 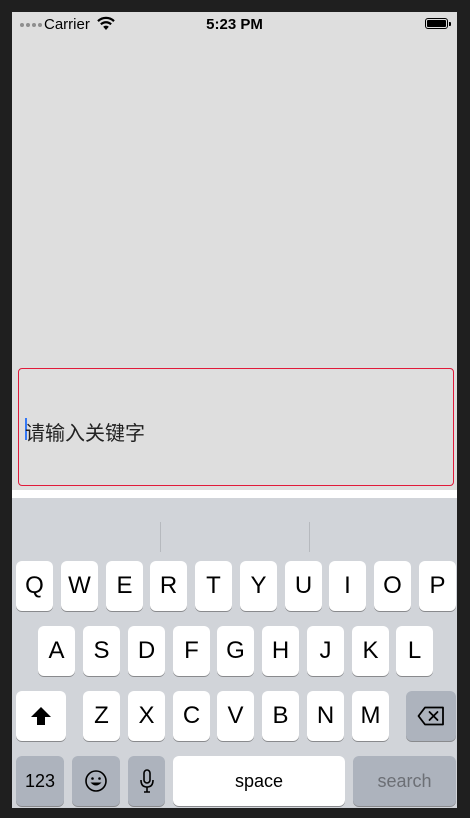 What do you see at coordinates (325, 651) in the screenshot?
I see `key-j: J` at bounding box center [325, 651].